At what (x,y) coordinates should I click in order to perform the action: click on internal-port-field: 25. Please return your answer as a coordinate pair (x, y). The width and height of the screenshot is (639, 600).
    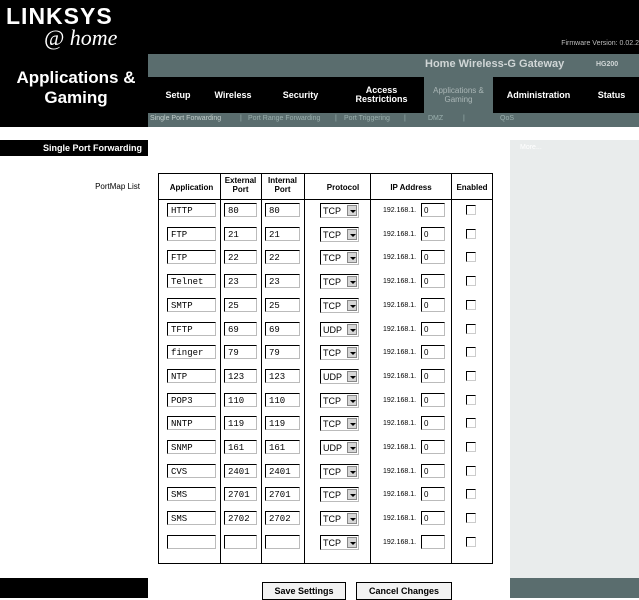
    Looking at the image, I should click on (282, 305).